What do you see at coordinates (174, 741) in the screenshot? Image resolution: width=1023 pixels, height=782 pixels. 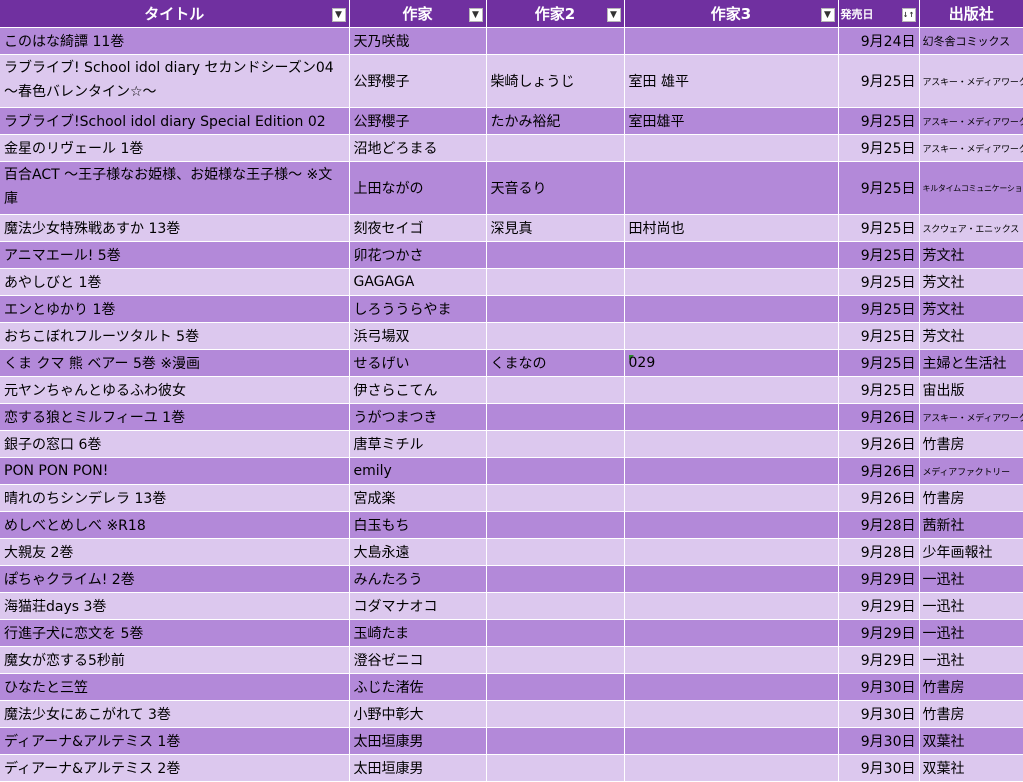 I see `cell-title: ディアーナ&アルテミス 1巻` at bounding box center [174, 741].